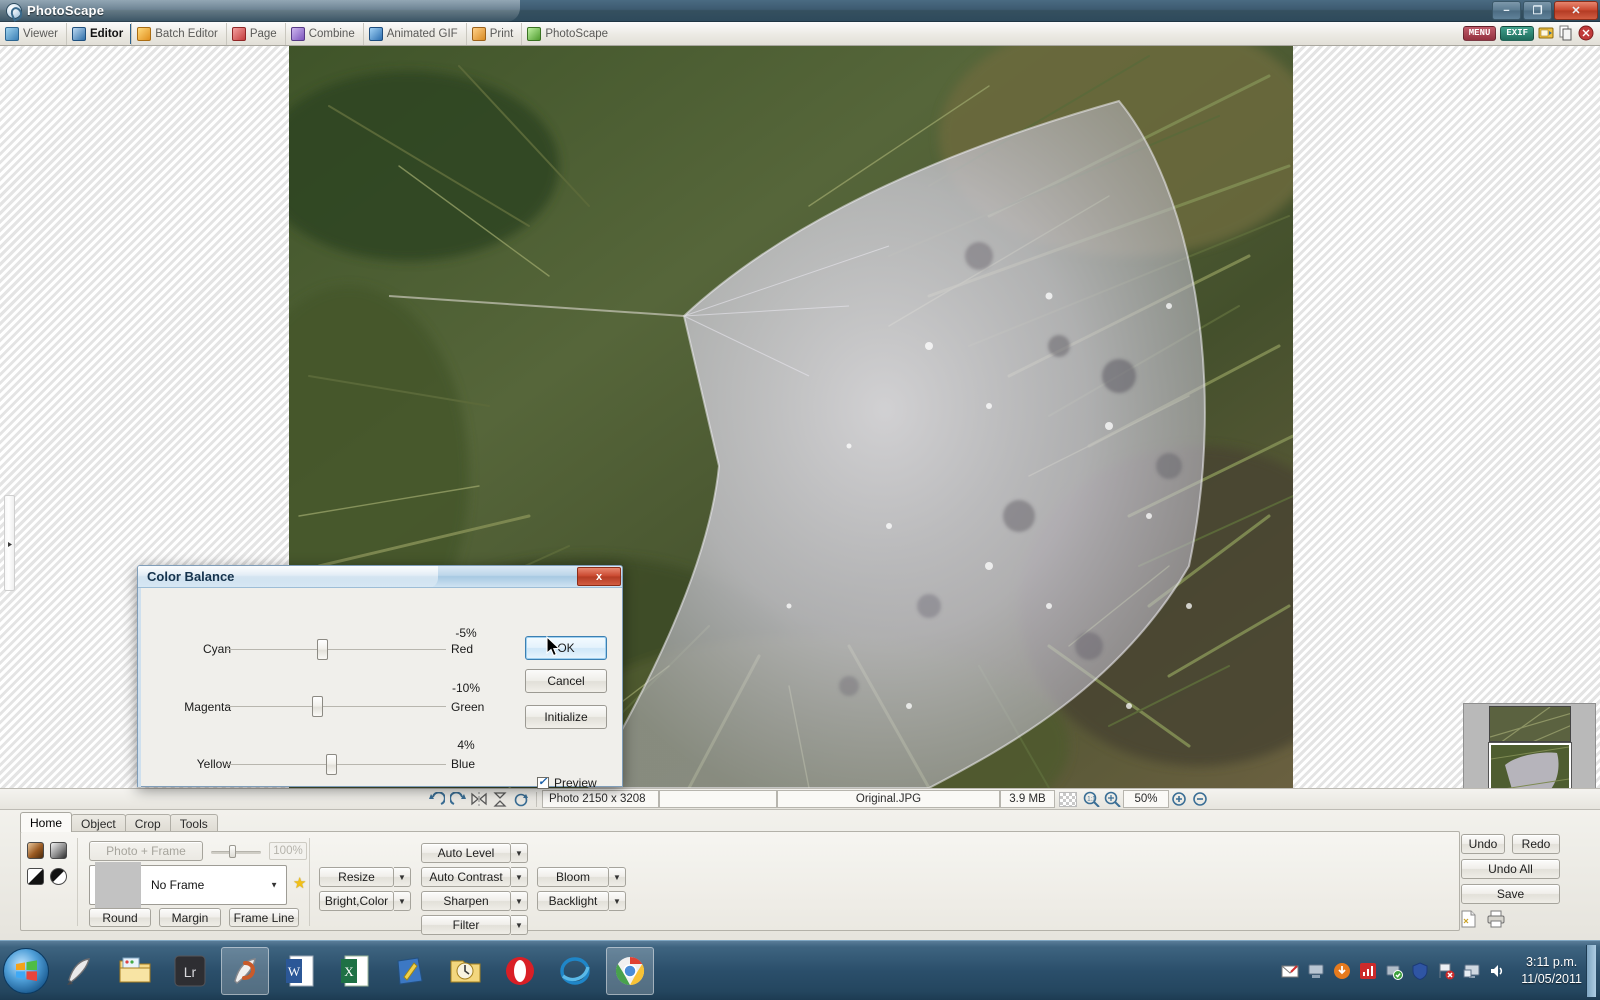 The width and height of the screenshot is (1600, 1000). Describe the element at coordinates (617, 877) in the screenshot. I see `bloom-dropdown-icon: ▼` at that location.